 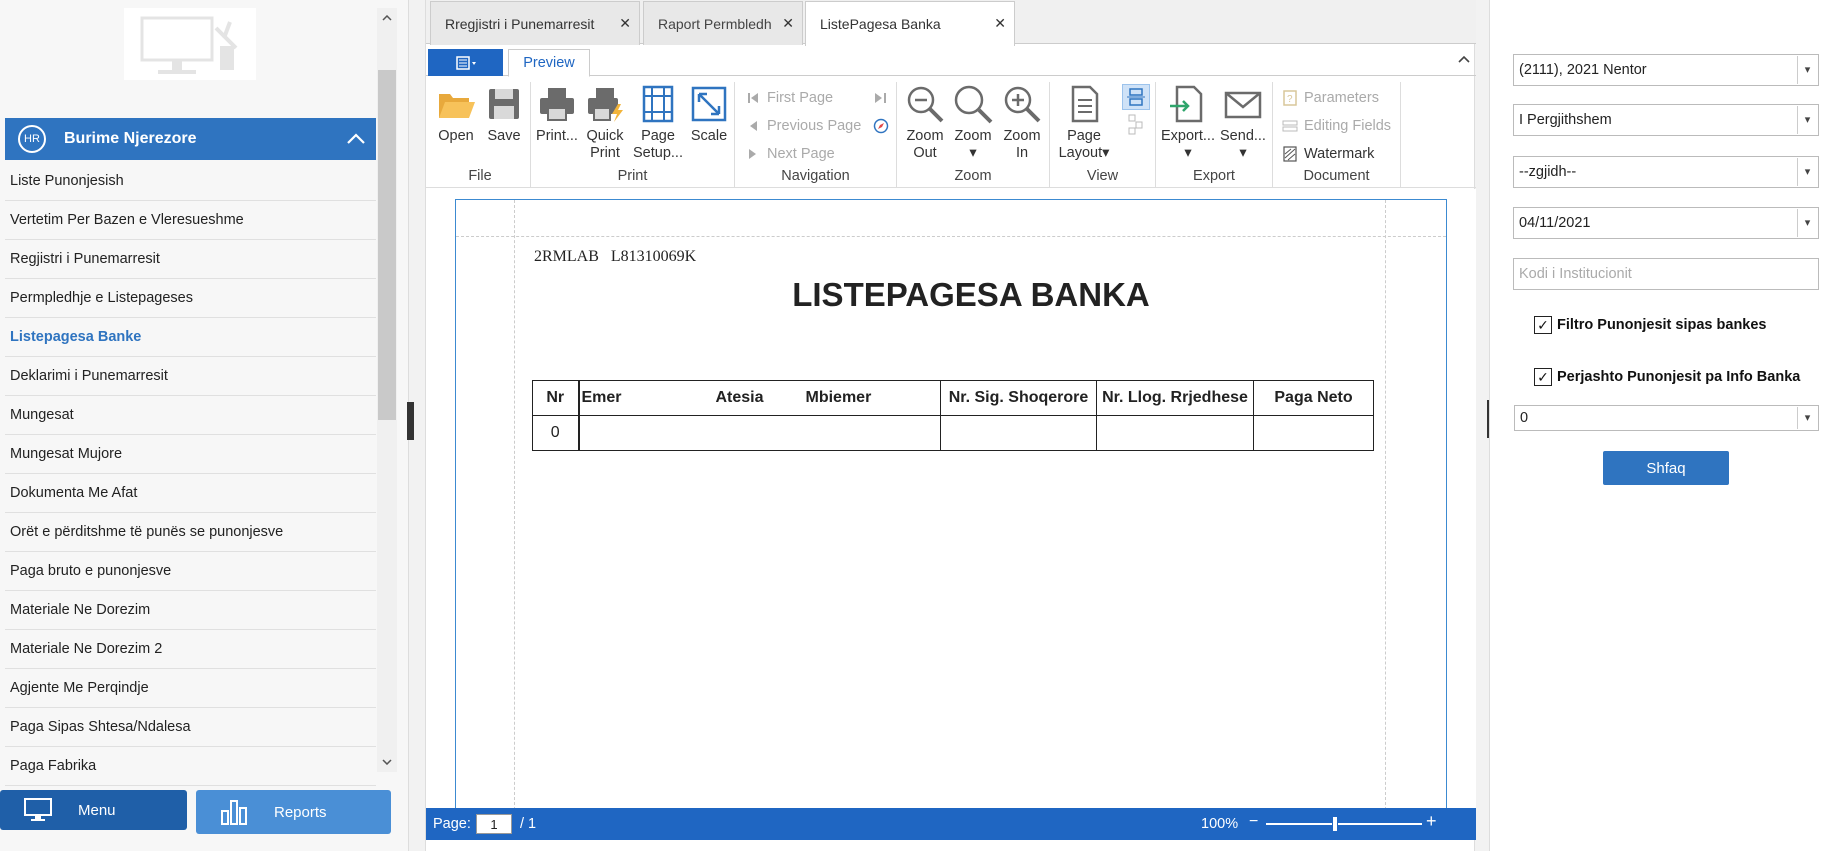 I want to click on col-name-group: Emer Atesia Mbiemer, so click(x=759, y=398).